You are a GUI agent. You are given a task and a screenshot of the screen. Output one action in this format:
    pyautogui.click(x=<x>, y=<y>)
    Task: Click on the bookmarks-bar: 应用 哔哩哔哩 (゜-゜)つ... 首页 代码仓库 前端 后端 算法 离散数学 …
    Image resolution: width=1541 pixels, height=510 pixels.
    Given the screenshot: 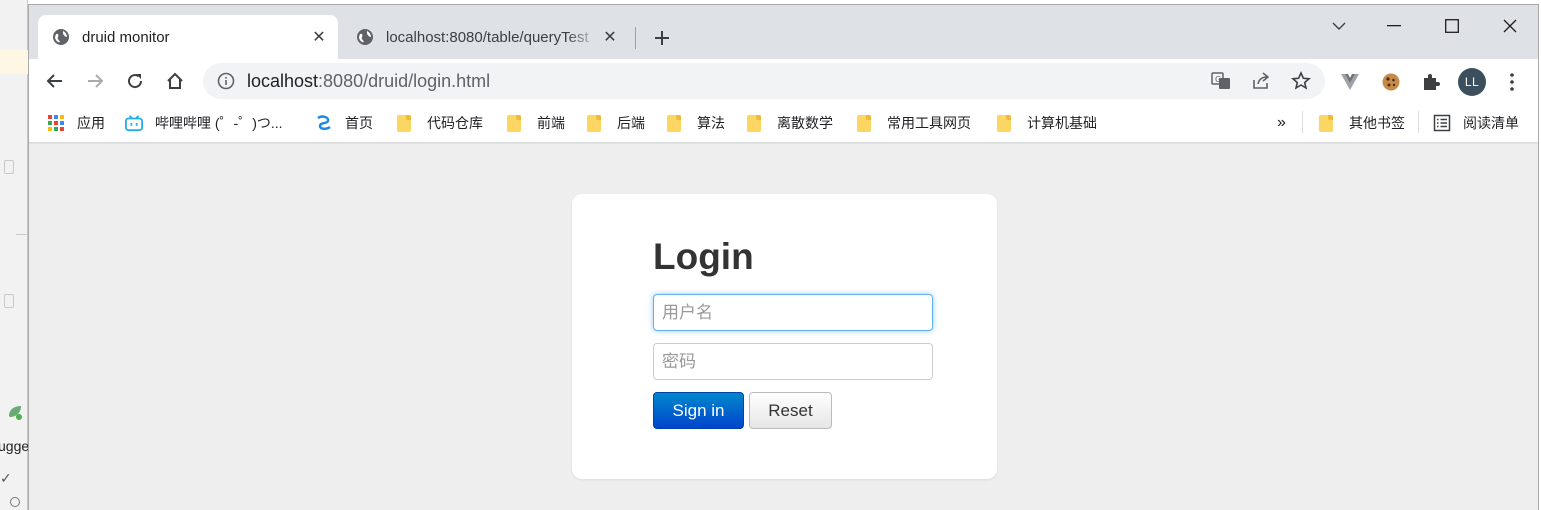 What is the action you would take?
    pyautogui.click(x=783, y=123)
    